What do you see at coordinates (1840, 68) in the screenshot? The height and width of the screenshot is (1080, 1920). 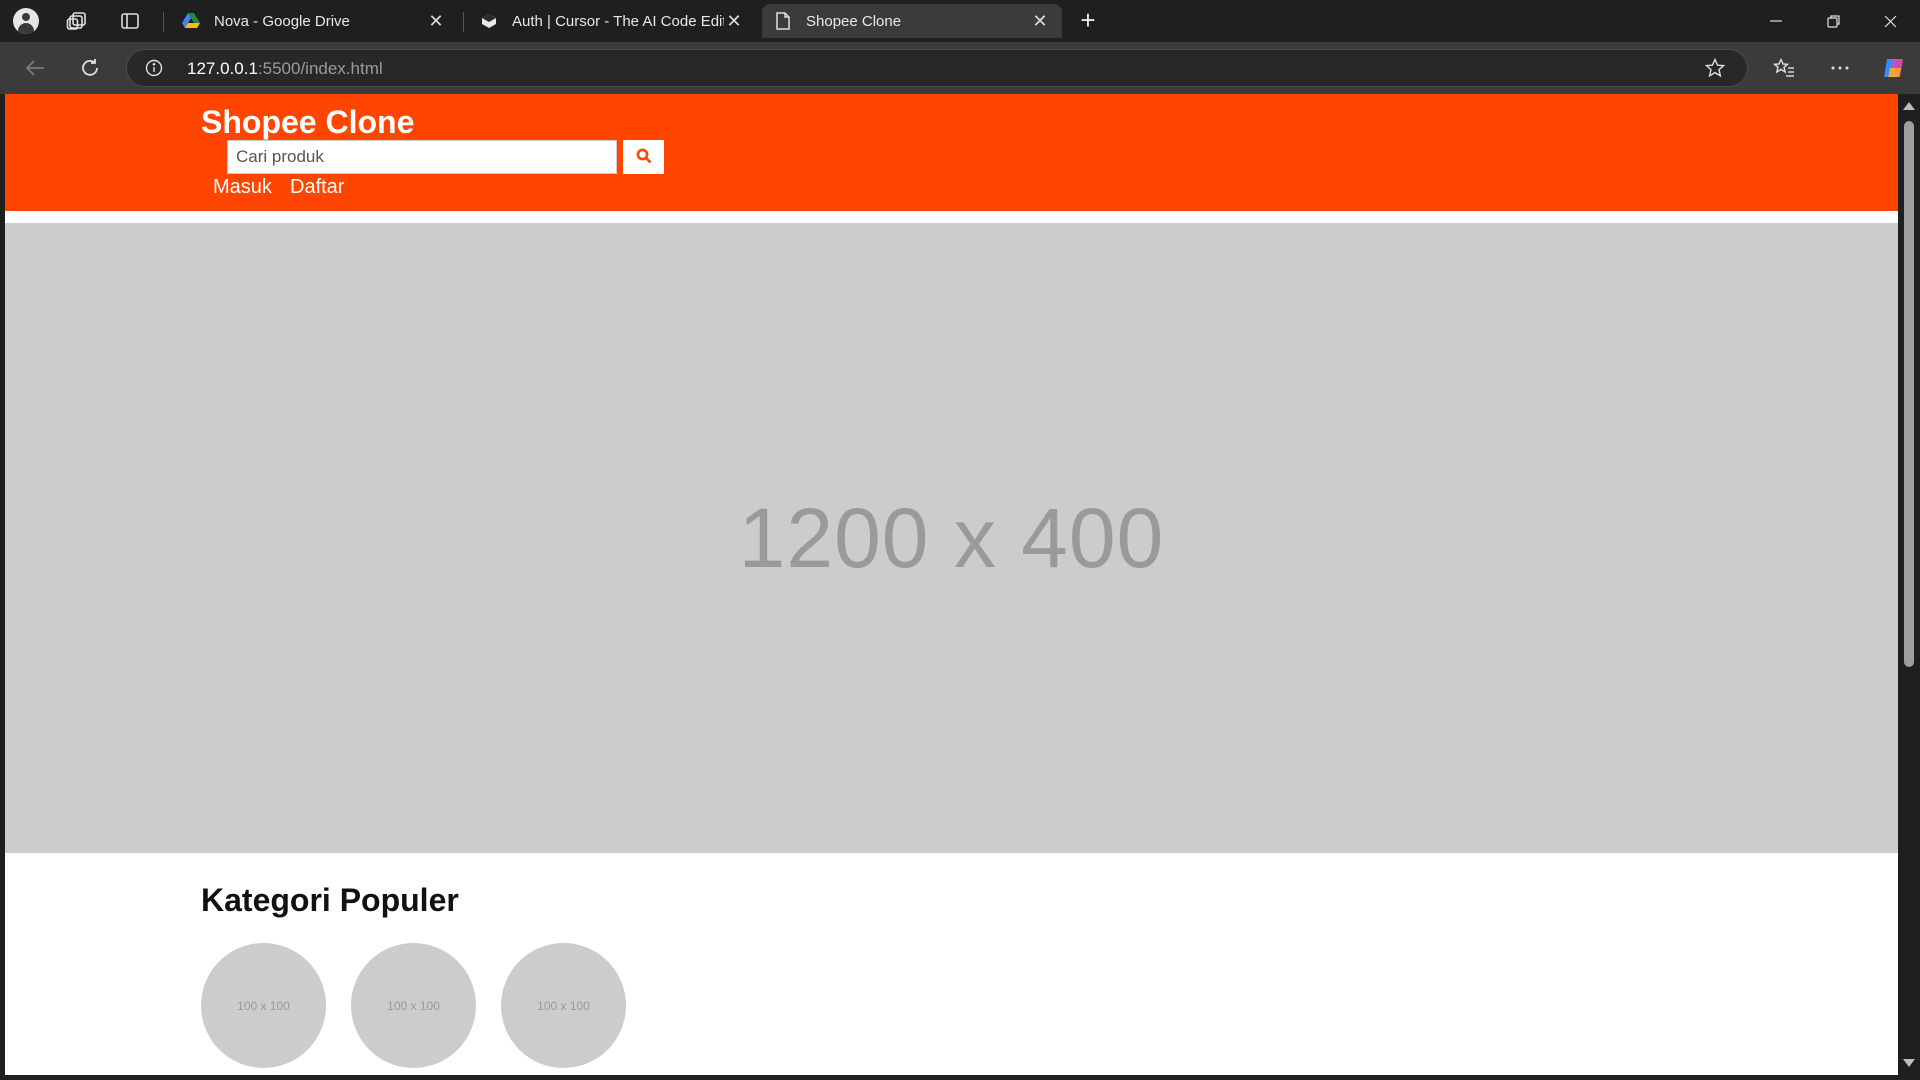 I see `more-menu-icon` at bounding box center [1840, 68].